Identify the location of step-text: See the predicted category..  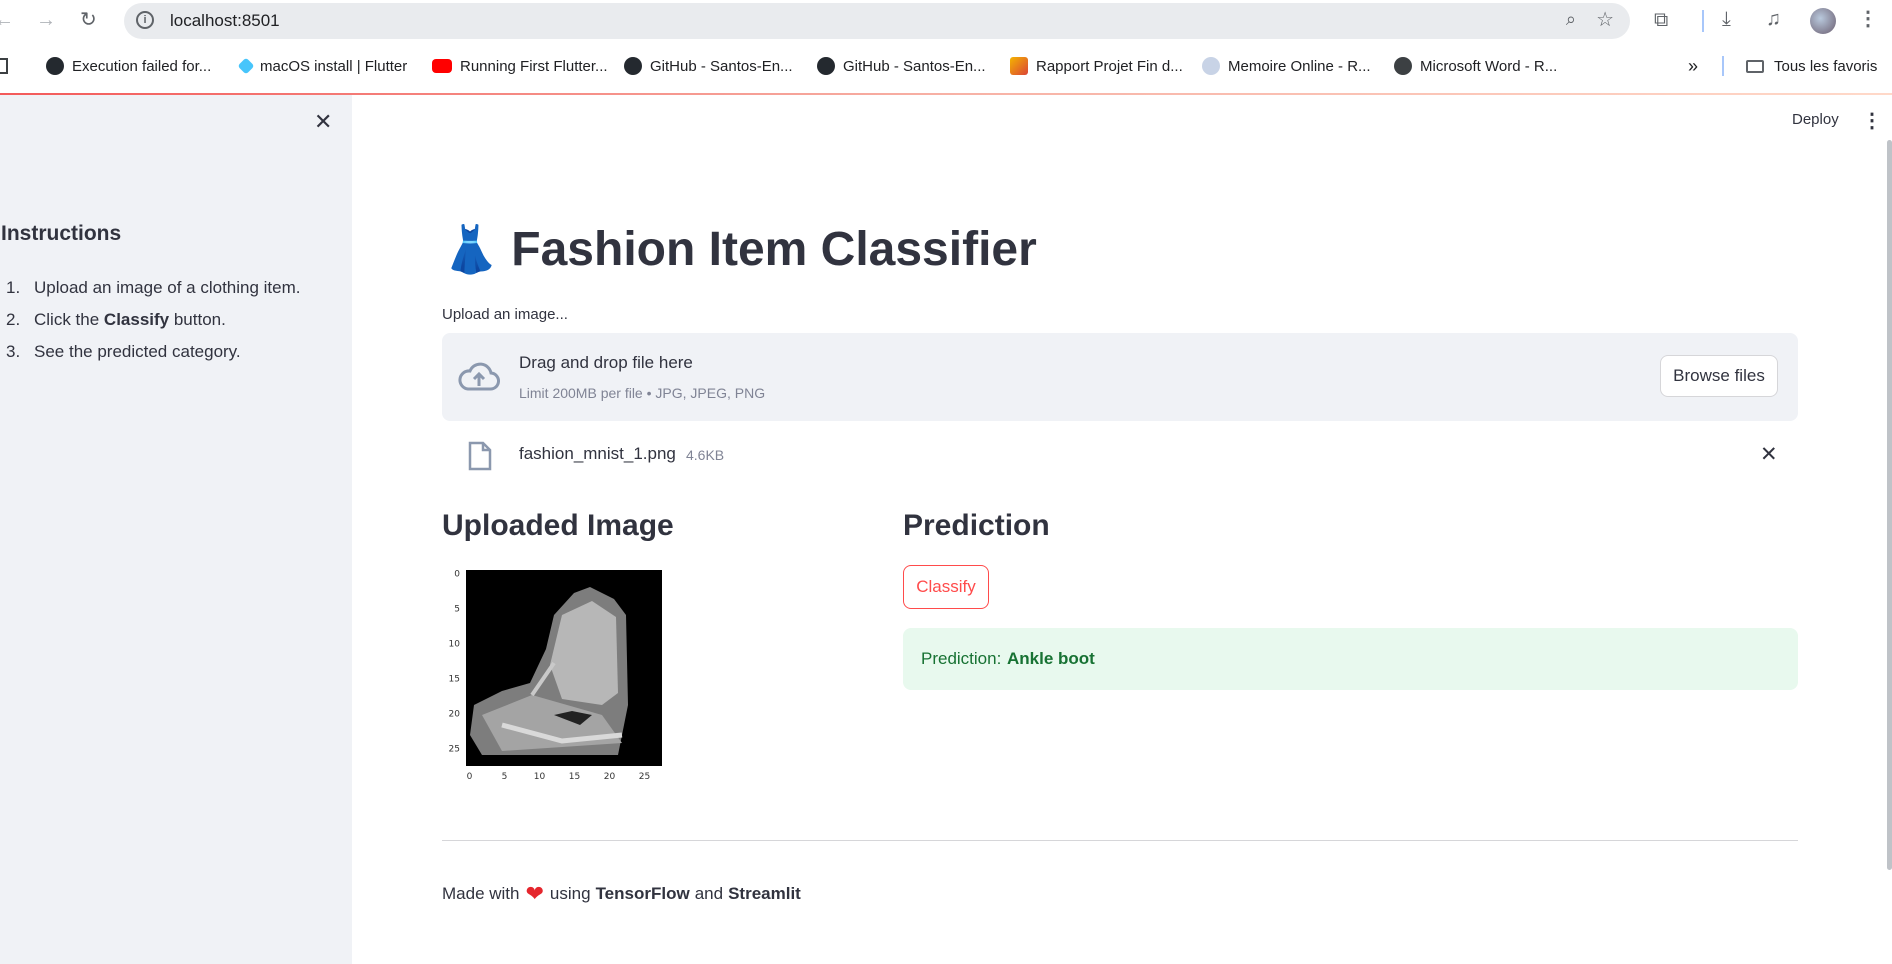
(137, 351).